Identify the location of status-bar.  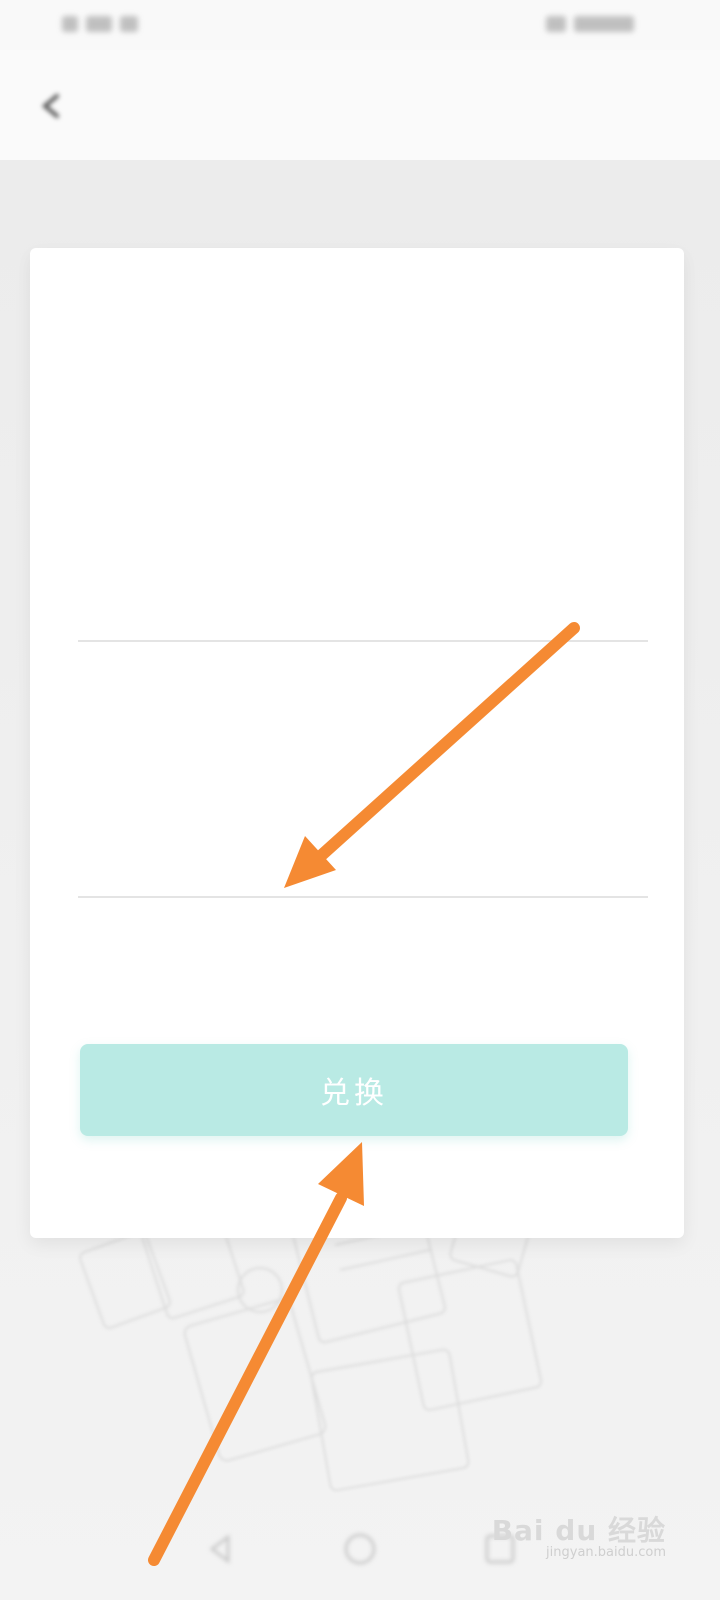
(360, 25).